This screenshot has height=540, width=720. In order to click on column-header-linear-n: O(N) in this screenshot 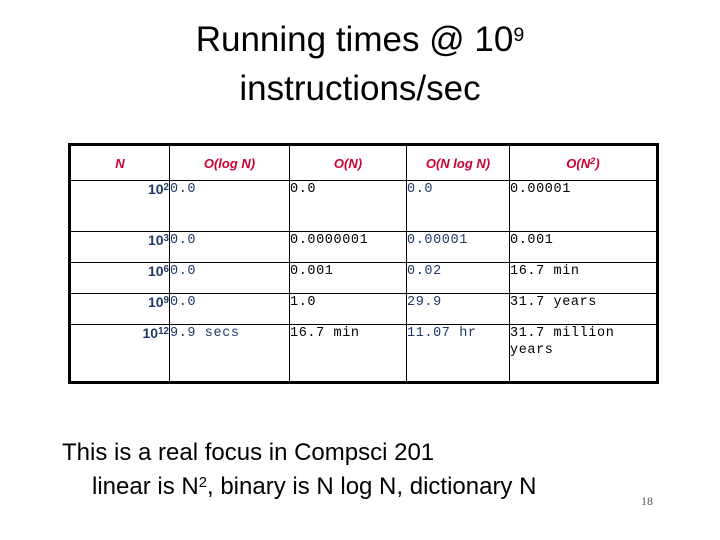, I will do `click(348, 162)`.